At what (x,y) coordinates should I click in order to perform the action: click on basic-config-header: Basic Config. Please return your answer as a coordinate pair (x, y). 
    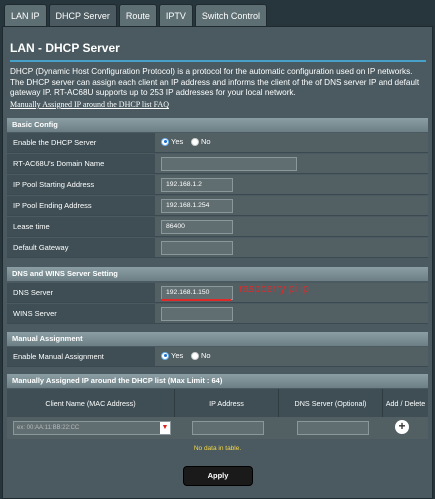
    Looking at the image, I should click on (217, 125).